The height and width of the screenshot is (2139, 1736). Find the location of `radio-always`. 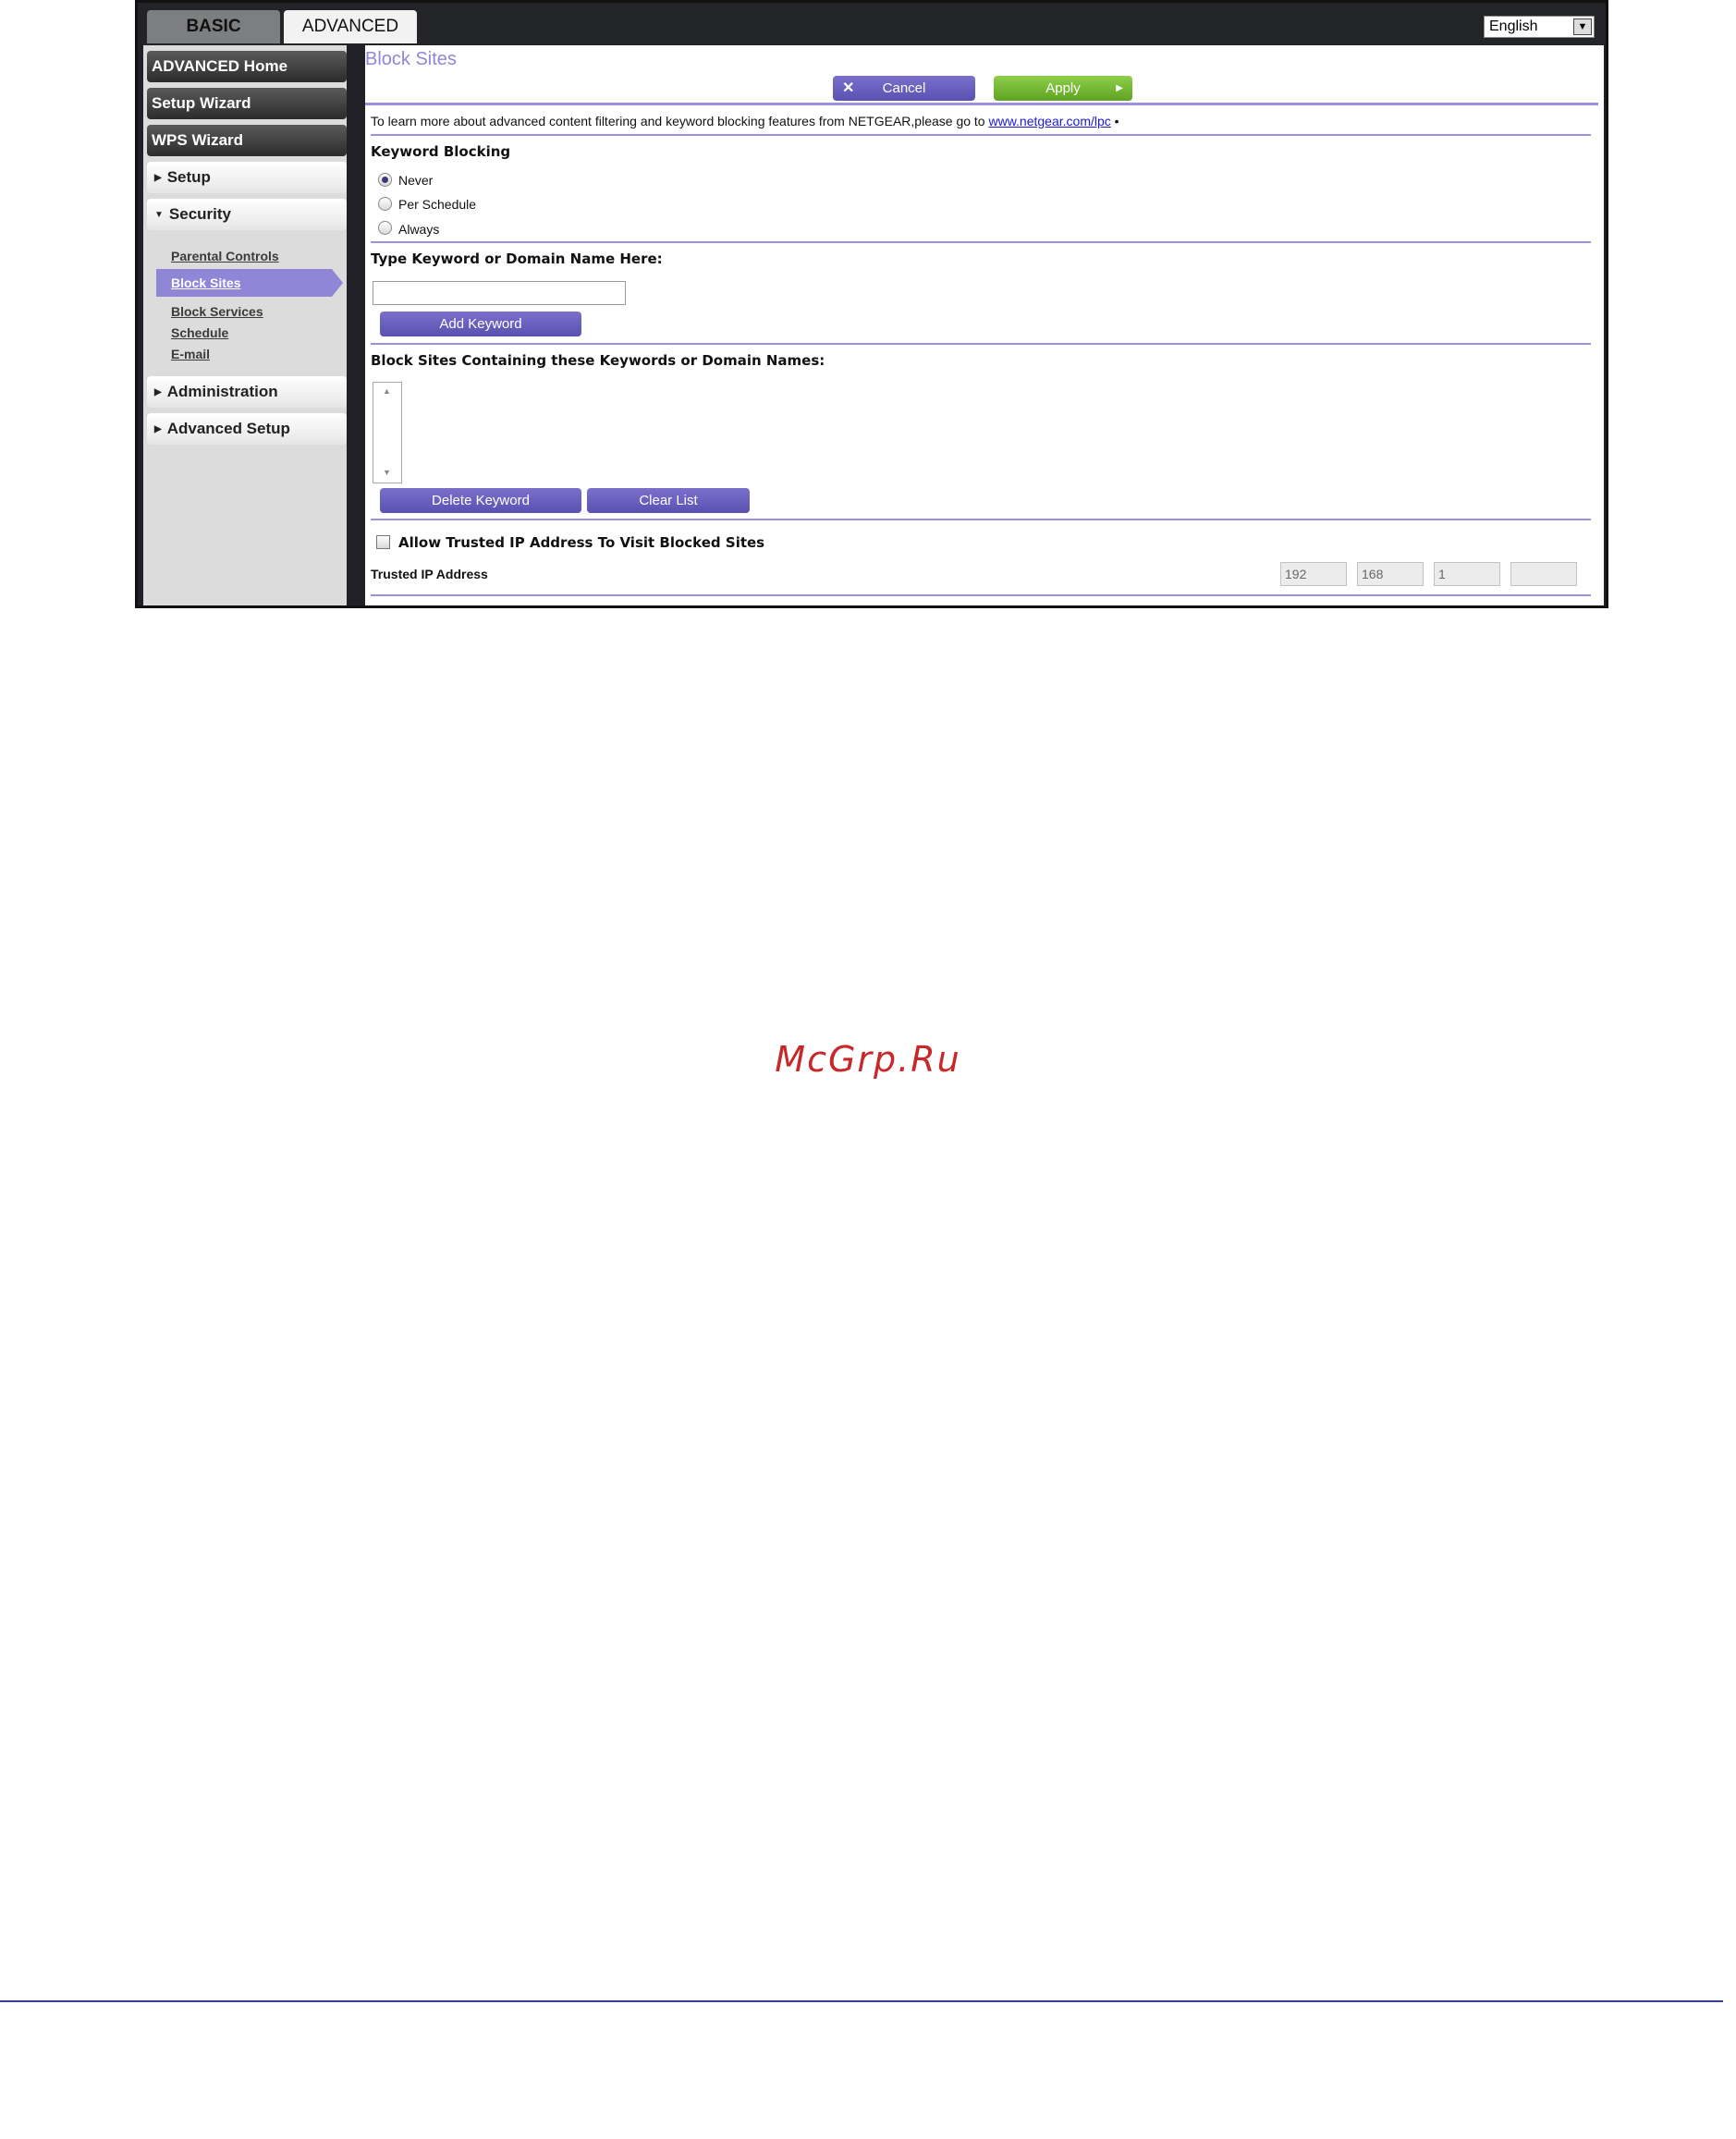

radio-always is located at coordinates (385, 228).